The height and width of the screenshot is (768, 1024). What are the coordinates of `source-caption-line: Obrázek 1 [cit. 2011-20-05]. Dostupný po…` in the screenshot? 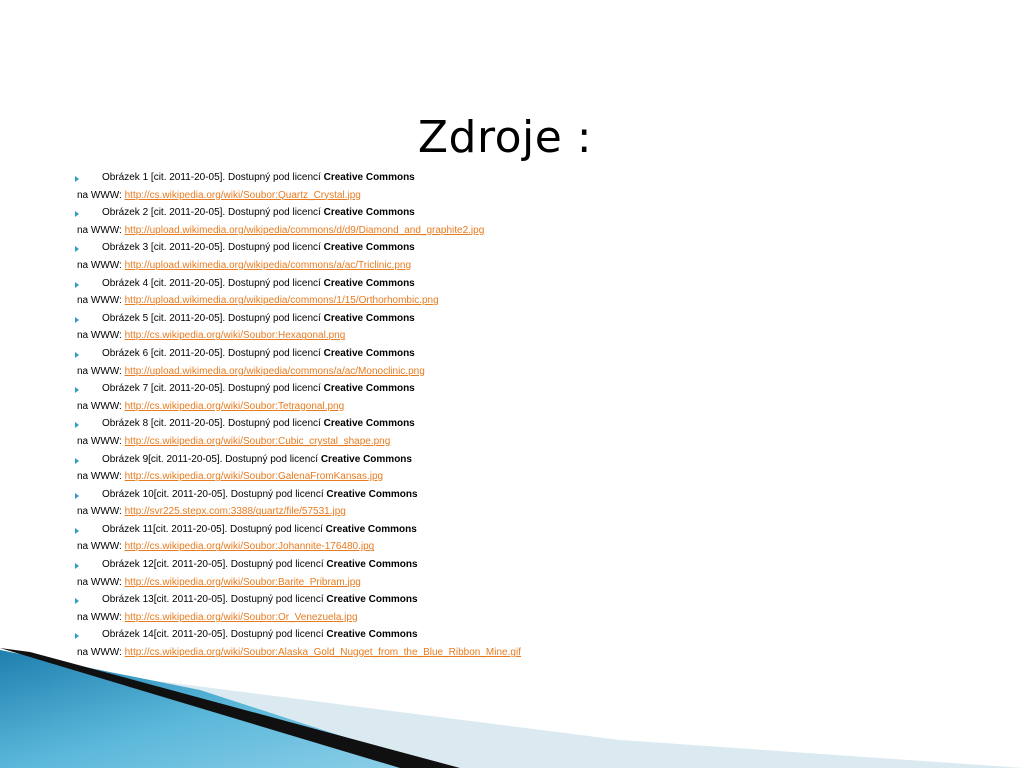 It's located at (520, 178).